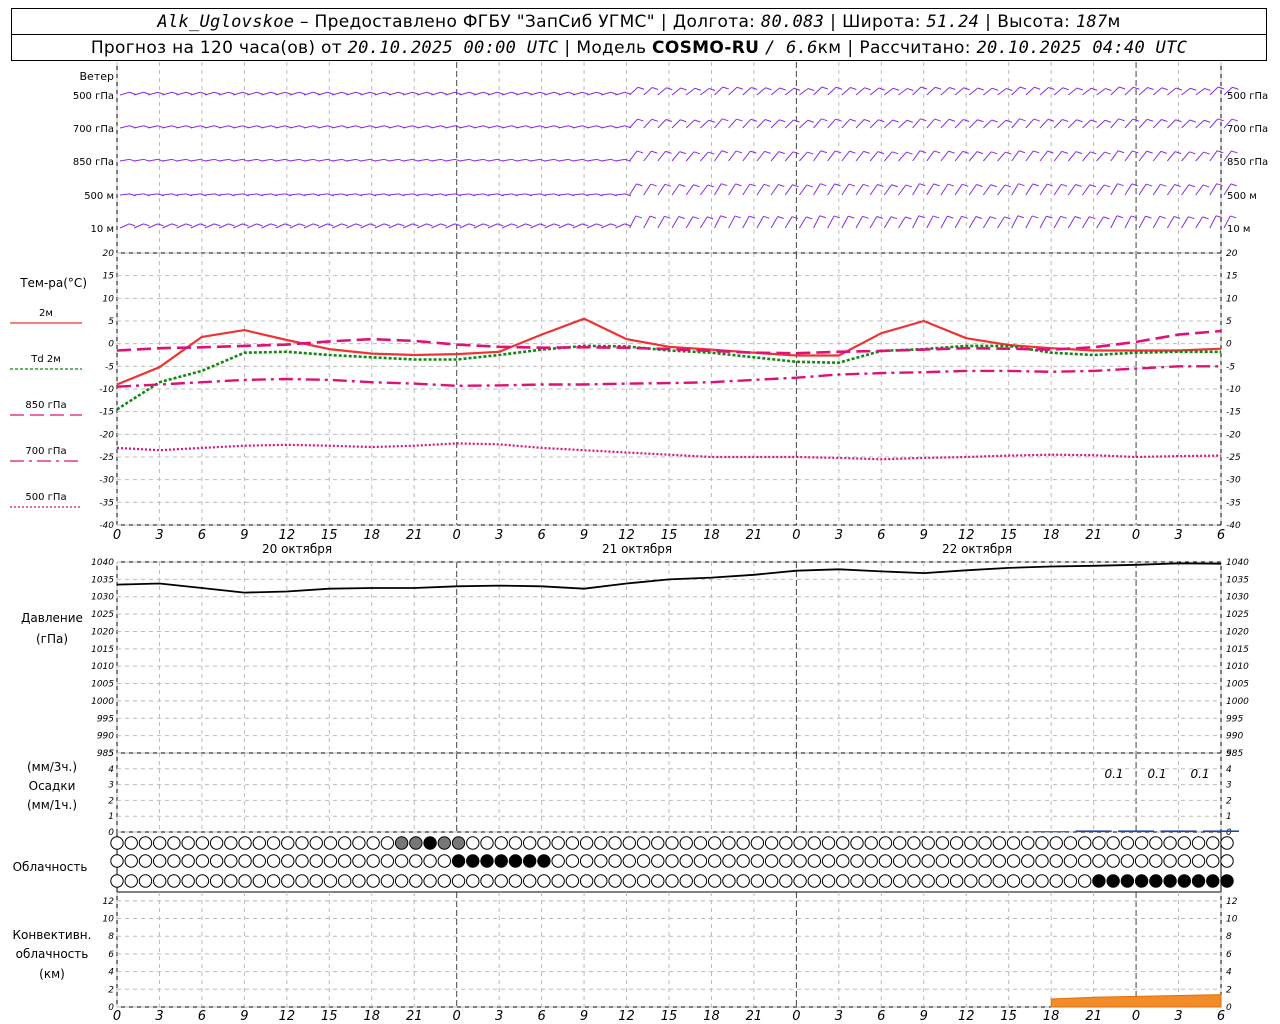 This screenshot has width=1280, height=1024. I want to click on hour-tick-label-upper: 21, so click(414, 535).